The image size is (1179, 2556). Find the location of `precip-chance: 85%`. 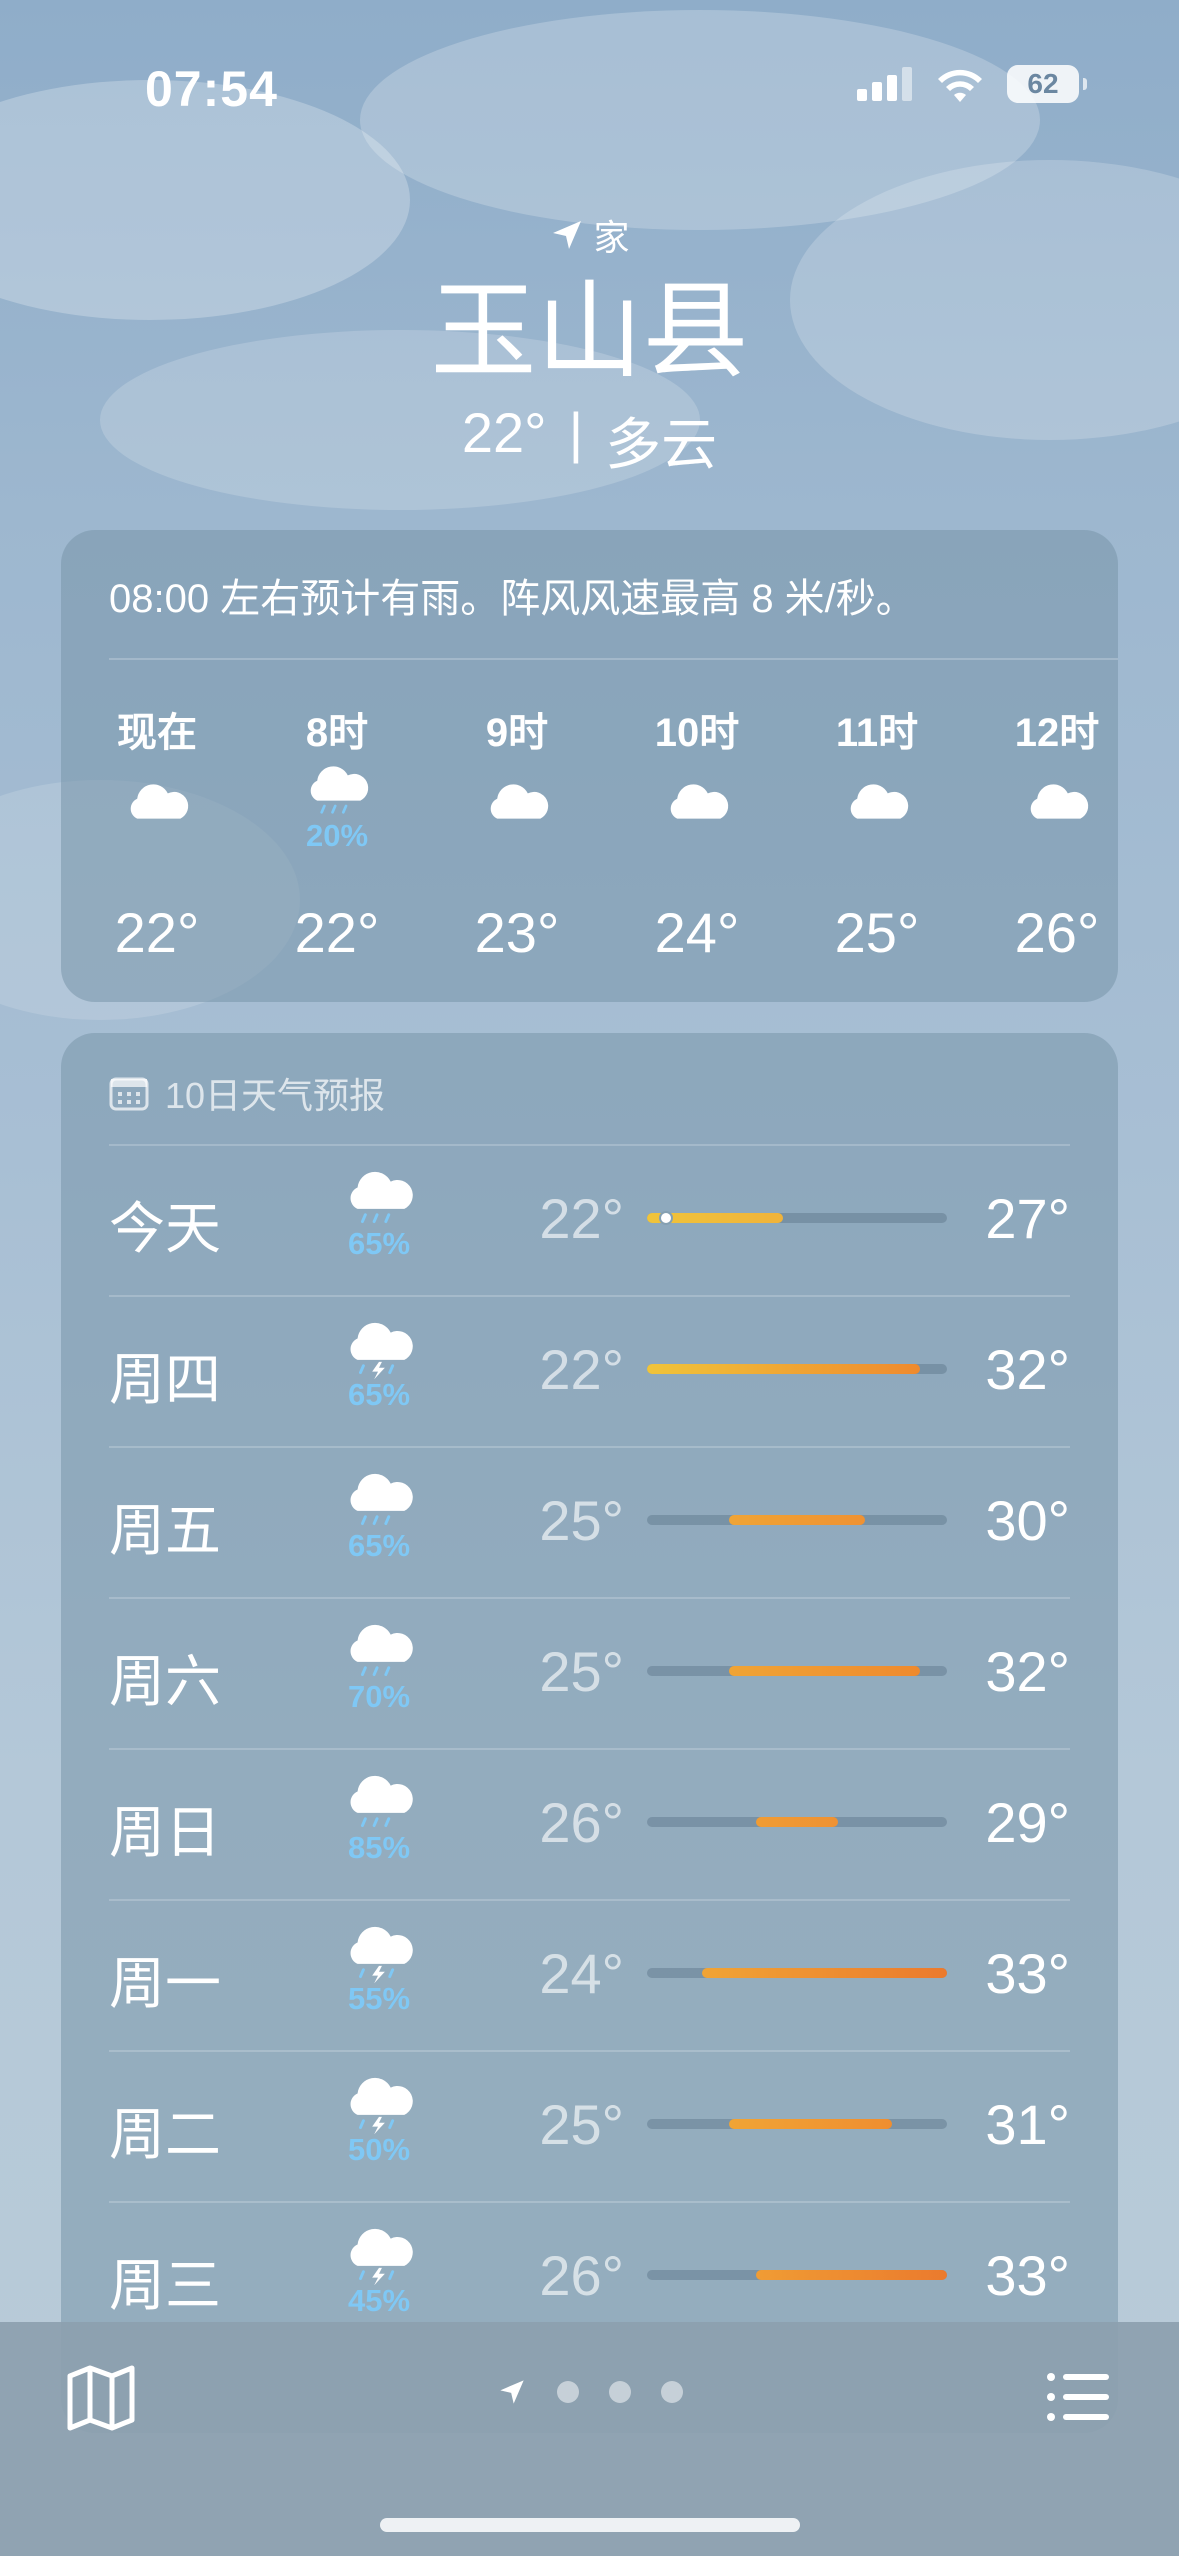

precip-chance: 85% is located at coordinates (379, 1848).